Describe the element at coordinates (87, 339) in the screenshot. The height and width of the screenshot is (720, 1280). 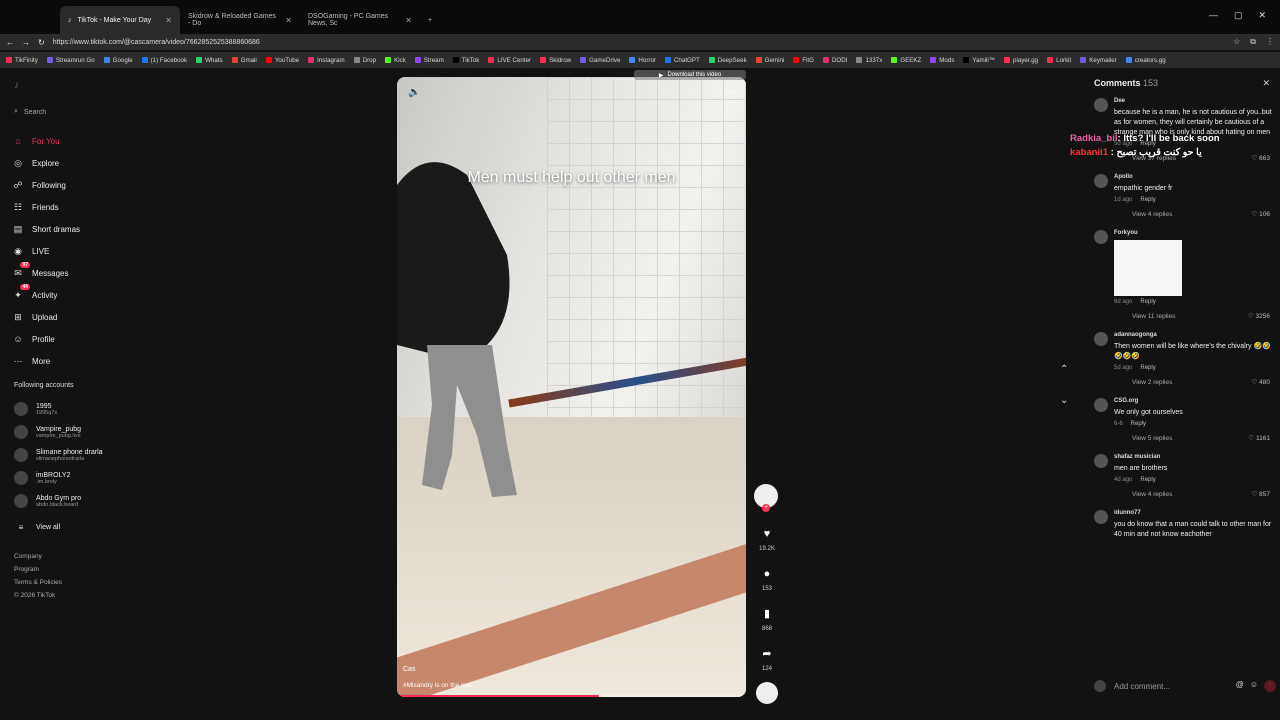
I see `nav-item-profile: ☺ Profile` at that location.